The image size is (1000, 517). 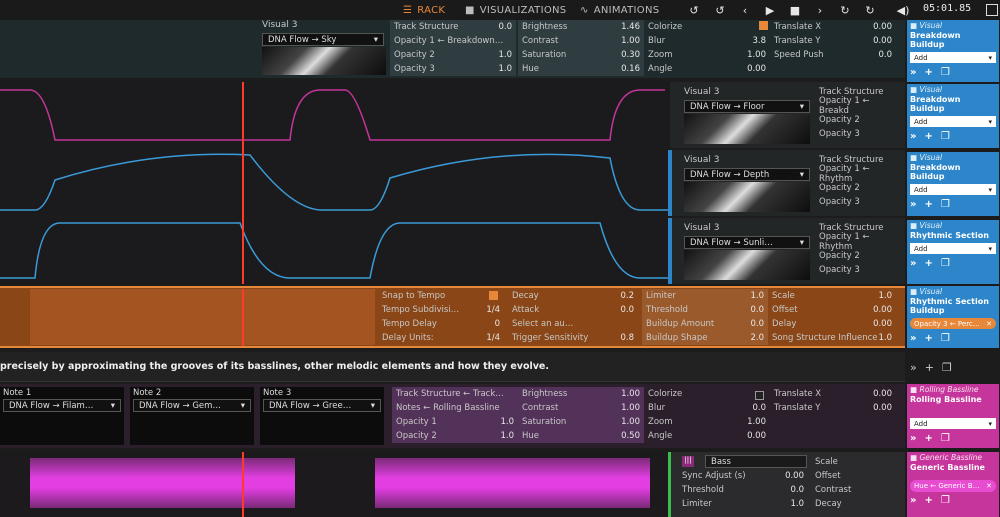 I want to click on param-row: Tempo Delay 0, so click(x=441, y=324).